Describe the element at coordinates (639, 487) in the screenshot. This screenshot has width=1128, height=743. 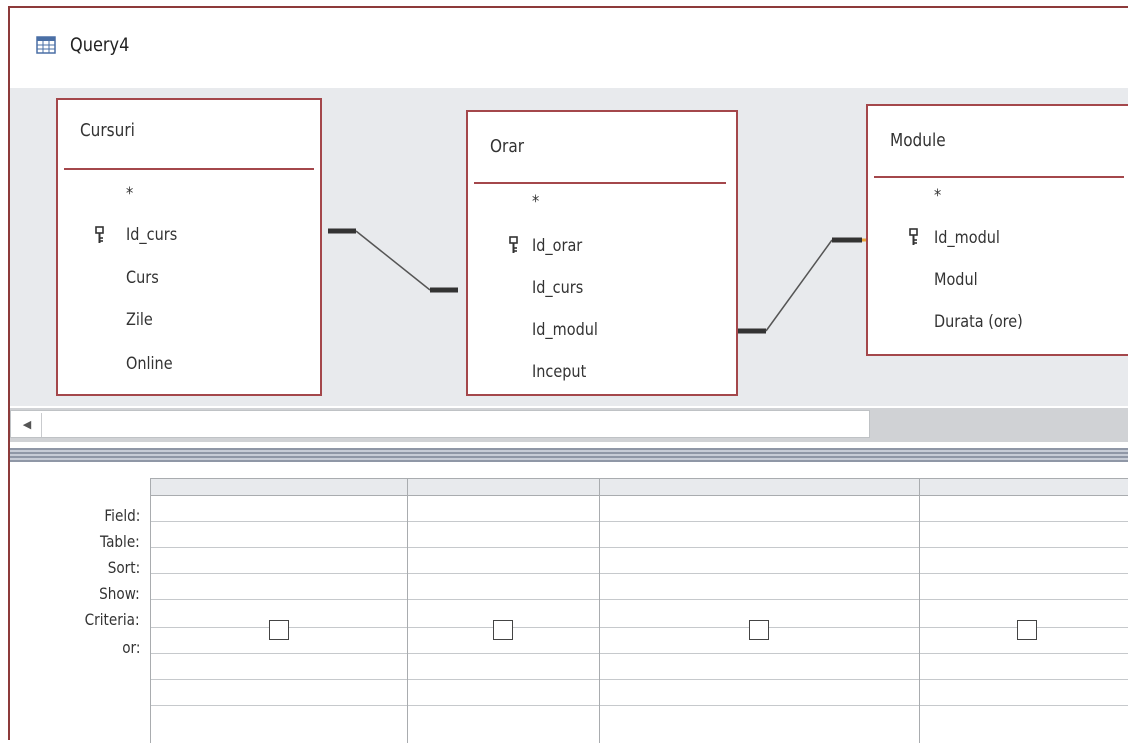
I see `column-selectors` at that location.